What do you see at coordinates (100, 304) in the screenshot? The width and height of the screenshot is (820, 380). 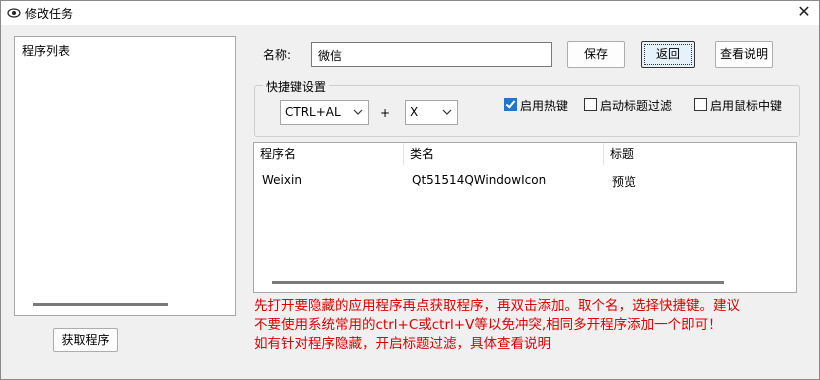 I see `program-list-scrollbar` at bounding box center [100, 304].